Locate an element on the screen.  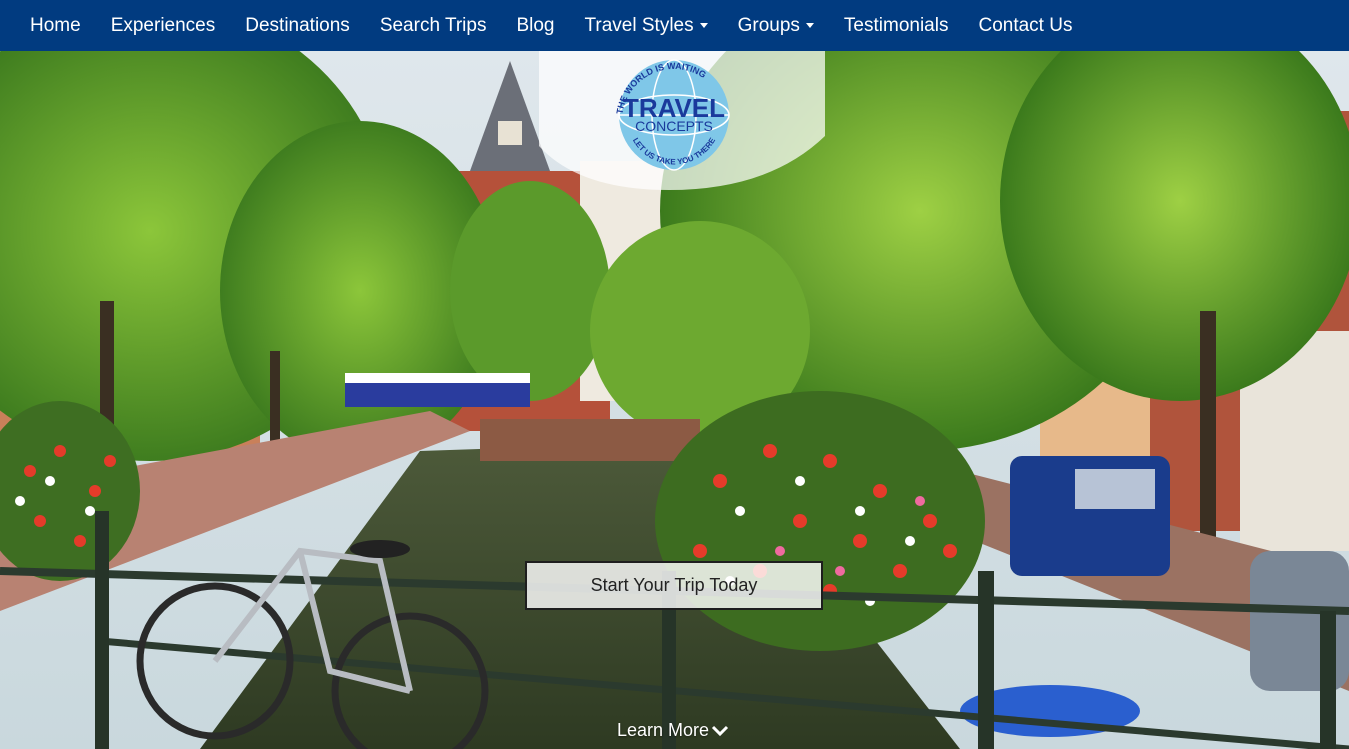
nav-experiences: Experiences is located at coordinates (163, 26).